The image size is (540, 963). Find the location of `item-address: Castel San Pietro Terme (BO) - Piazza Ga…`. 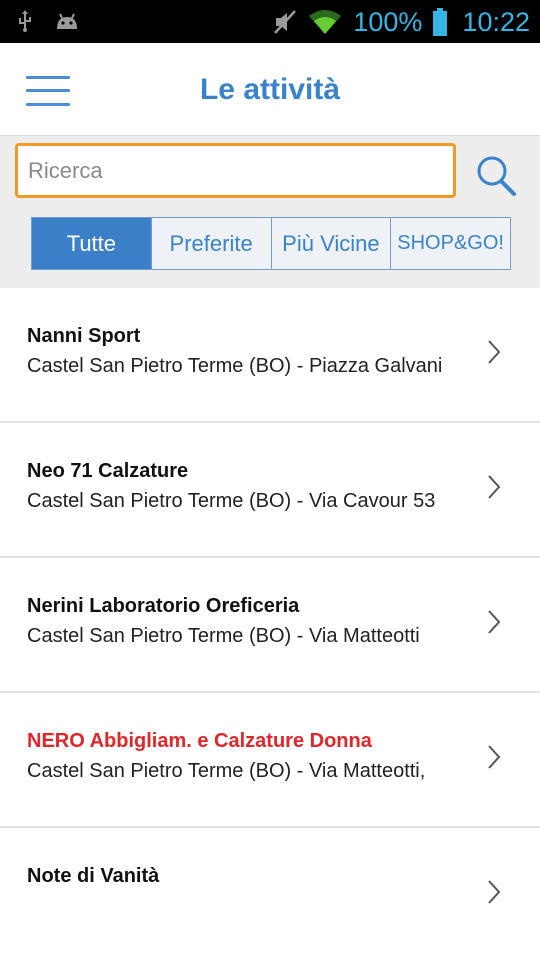

item-address: Castel San Pietro Terme (BO) - Piazza Ga… is located at coordinates (235, 366).